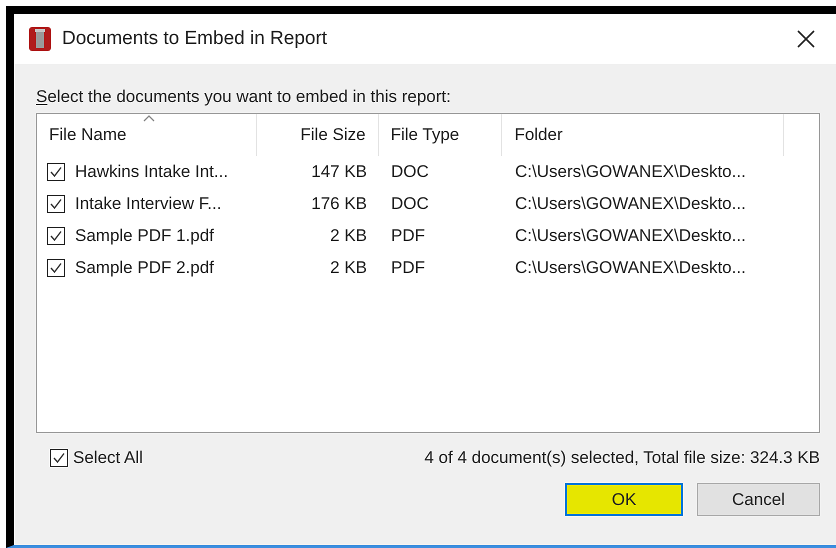 This screenshot has height=548, width=836. What do you see at coordinates (40, 39) in the screenshot?
I see `app-icon` at bounding box center [40, 39].